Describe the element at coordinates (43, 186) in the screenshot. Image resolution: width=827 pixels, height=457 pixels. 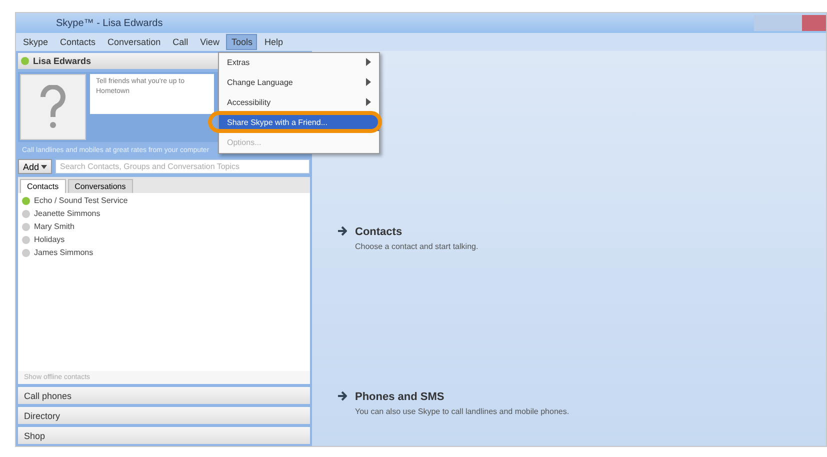
I see `tab: Contacts` at that location.